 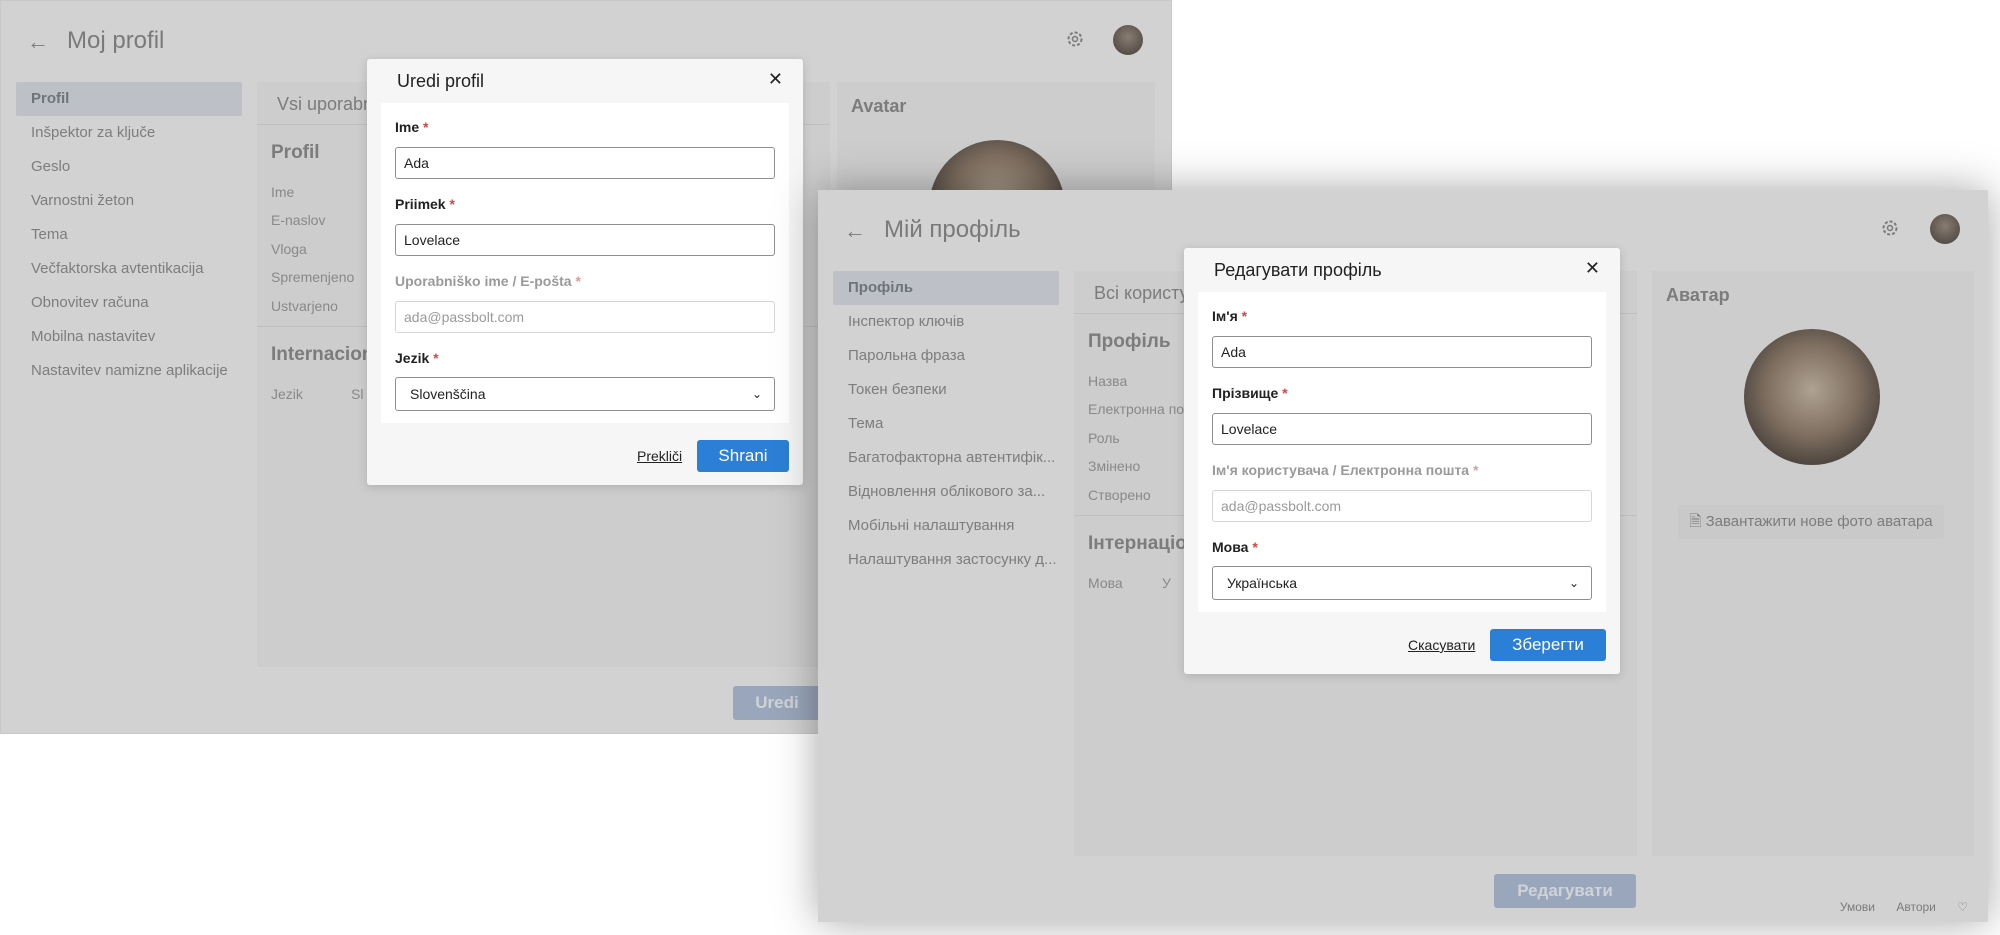 I want to click on save-button: Shrani, so click(x=743, y=456).